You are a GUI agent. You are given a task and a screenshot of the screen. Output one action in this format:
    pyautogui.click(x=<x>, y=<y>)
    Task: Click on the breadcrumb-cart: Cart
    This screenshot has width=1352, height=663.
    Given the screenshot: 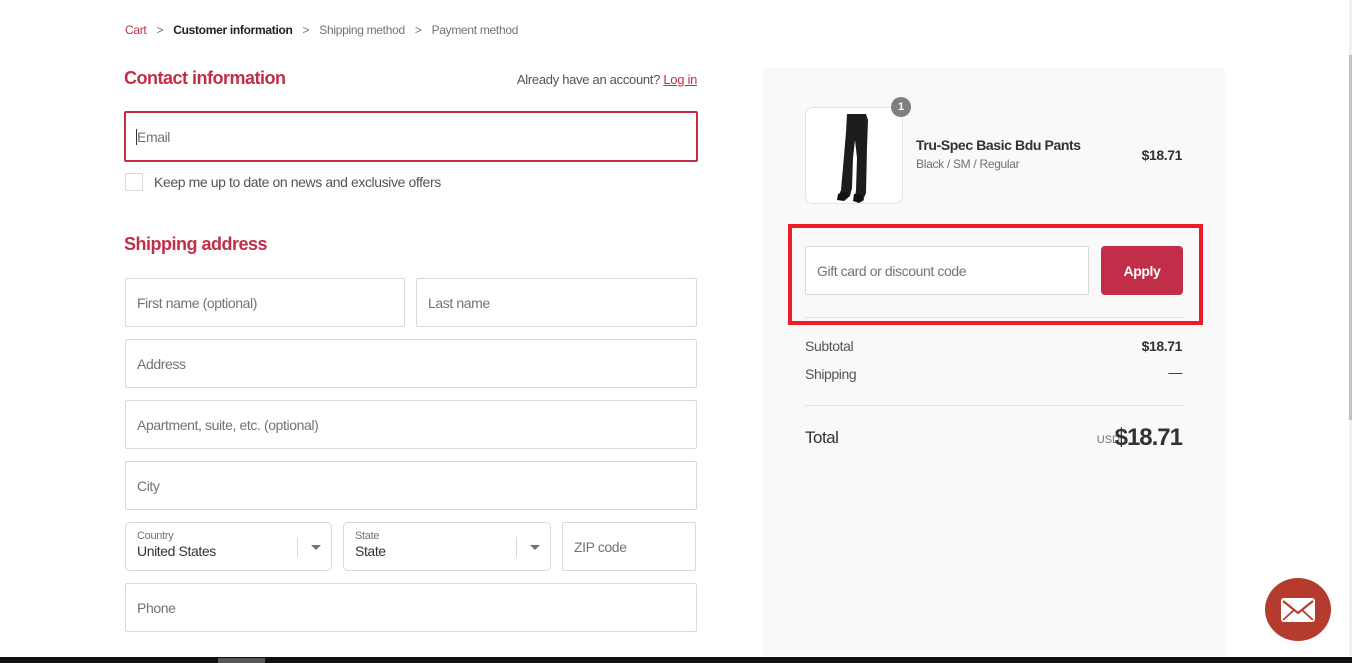 What is the action you would take?
    pyautogui.click(x=136, y=30)
    